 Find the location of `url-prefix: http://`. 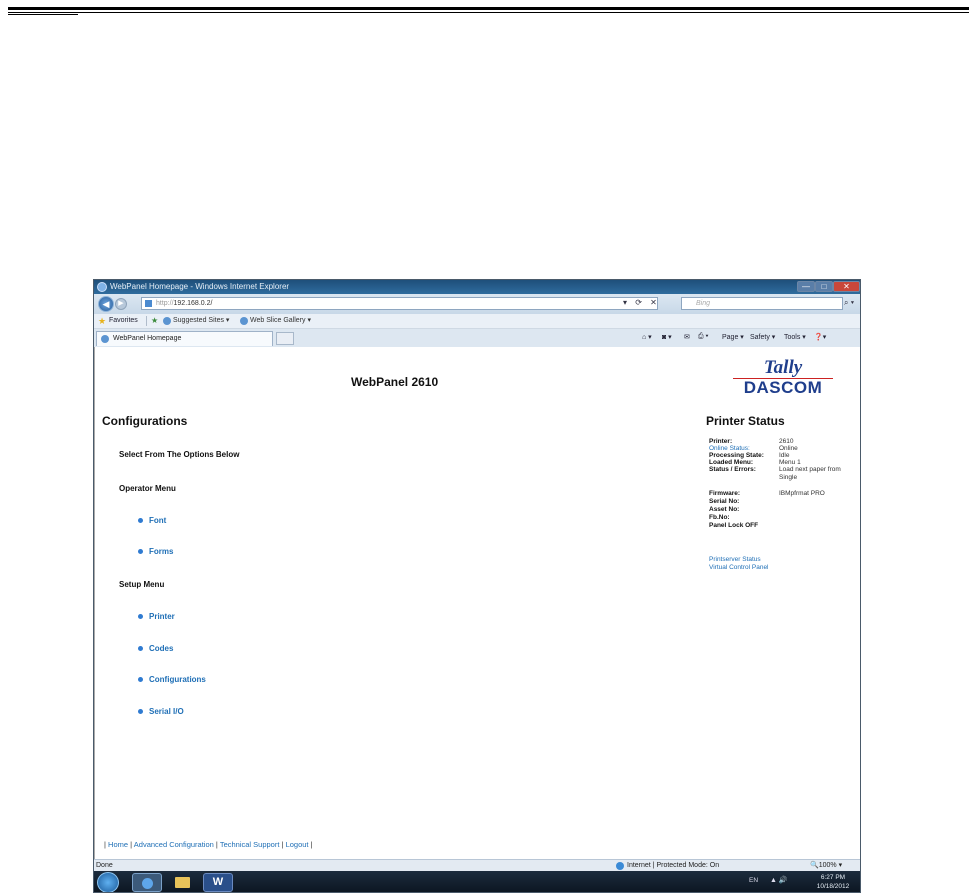

url-prefix: http:// is located at coordinates (165, 303).